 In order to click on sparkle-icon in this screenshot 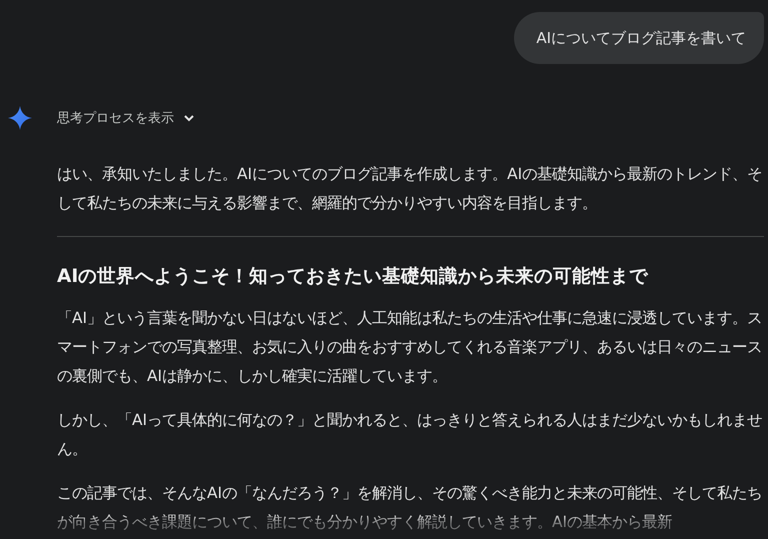, I will do `click(20, 118)`.